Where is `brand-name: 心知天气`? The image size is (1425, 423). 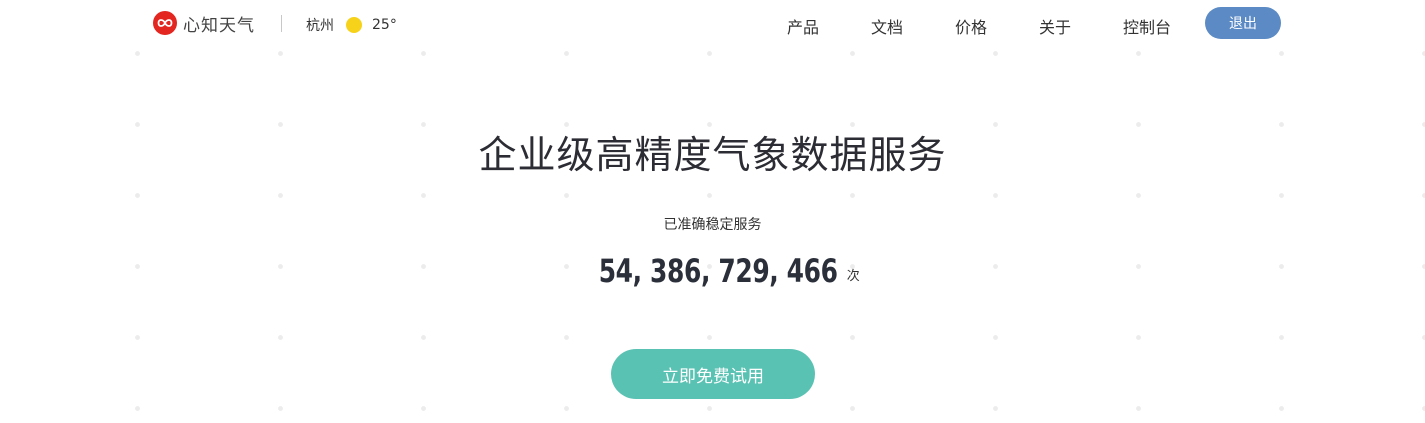
brand-name: 心知天气 is located at coordinates (219, 25).